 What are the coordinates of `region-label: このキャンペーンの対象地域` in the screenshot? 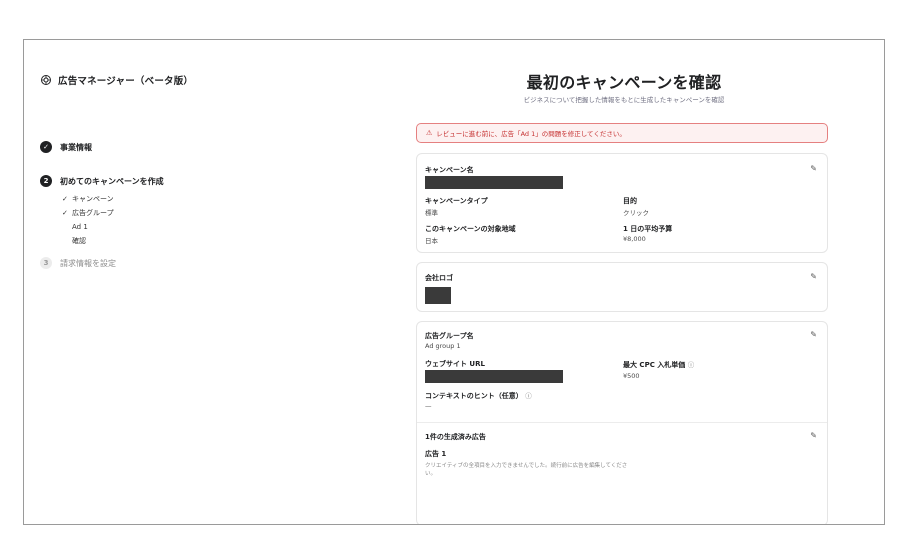 It's located at (470, 229).